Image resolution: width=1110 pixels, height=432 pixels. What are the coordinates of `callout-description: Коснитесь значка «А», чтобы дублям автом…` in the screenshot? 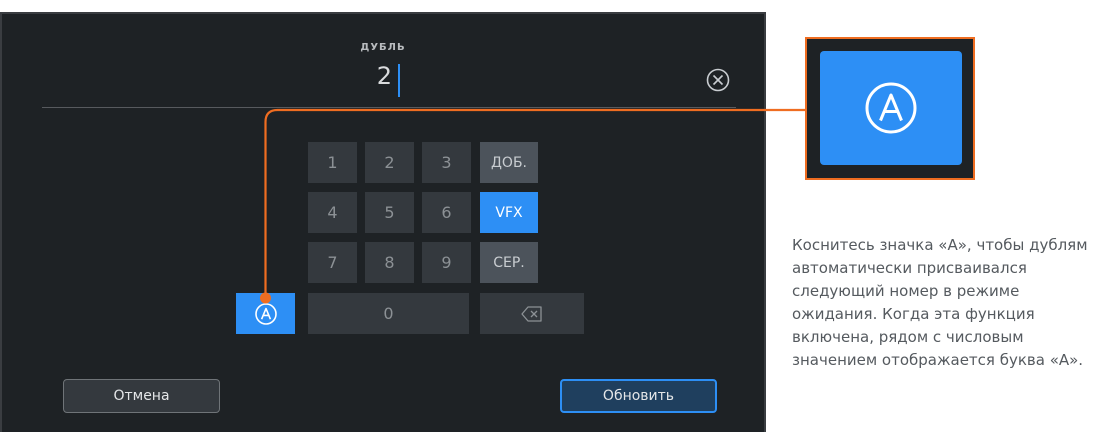 It's located at (940, 302).